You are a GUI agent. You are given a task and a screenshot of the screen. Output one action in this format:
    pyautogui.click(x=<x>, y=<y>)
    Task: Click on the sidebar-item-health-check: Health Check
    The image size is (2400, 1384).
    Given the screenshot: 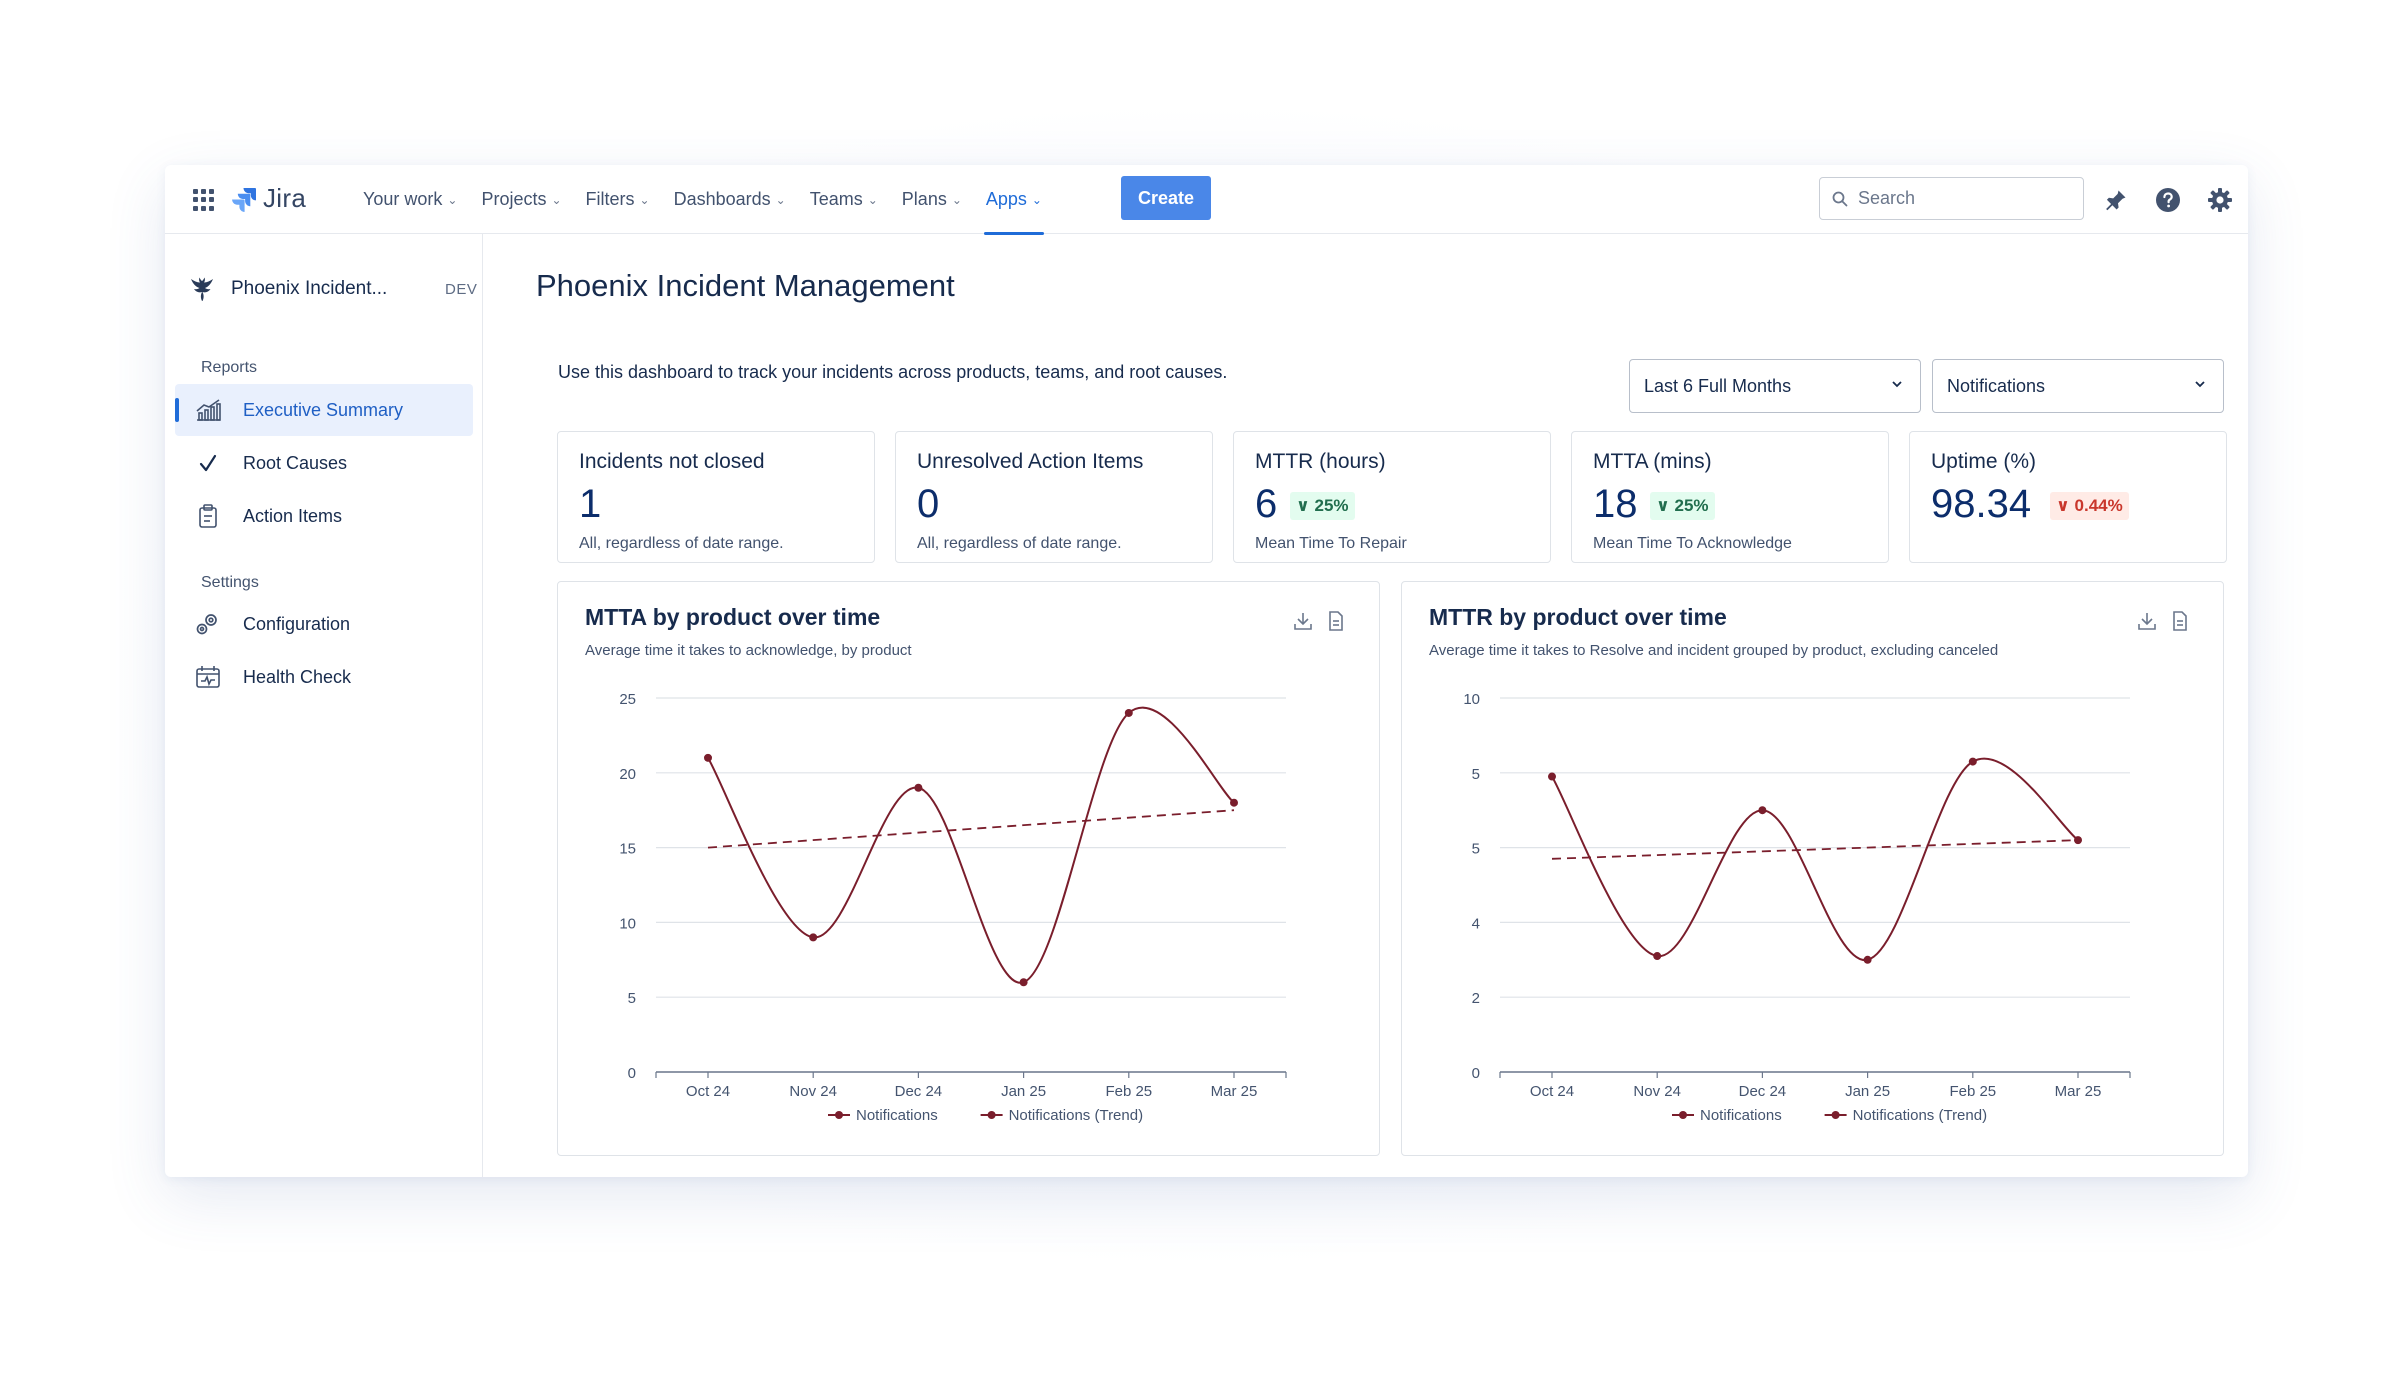 What is the action you would take?
    pyautogui.click(x=324, y=677)
    